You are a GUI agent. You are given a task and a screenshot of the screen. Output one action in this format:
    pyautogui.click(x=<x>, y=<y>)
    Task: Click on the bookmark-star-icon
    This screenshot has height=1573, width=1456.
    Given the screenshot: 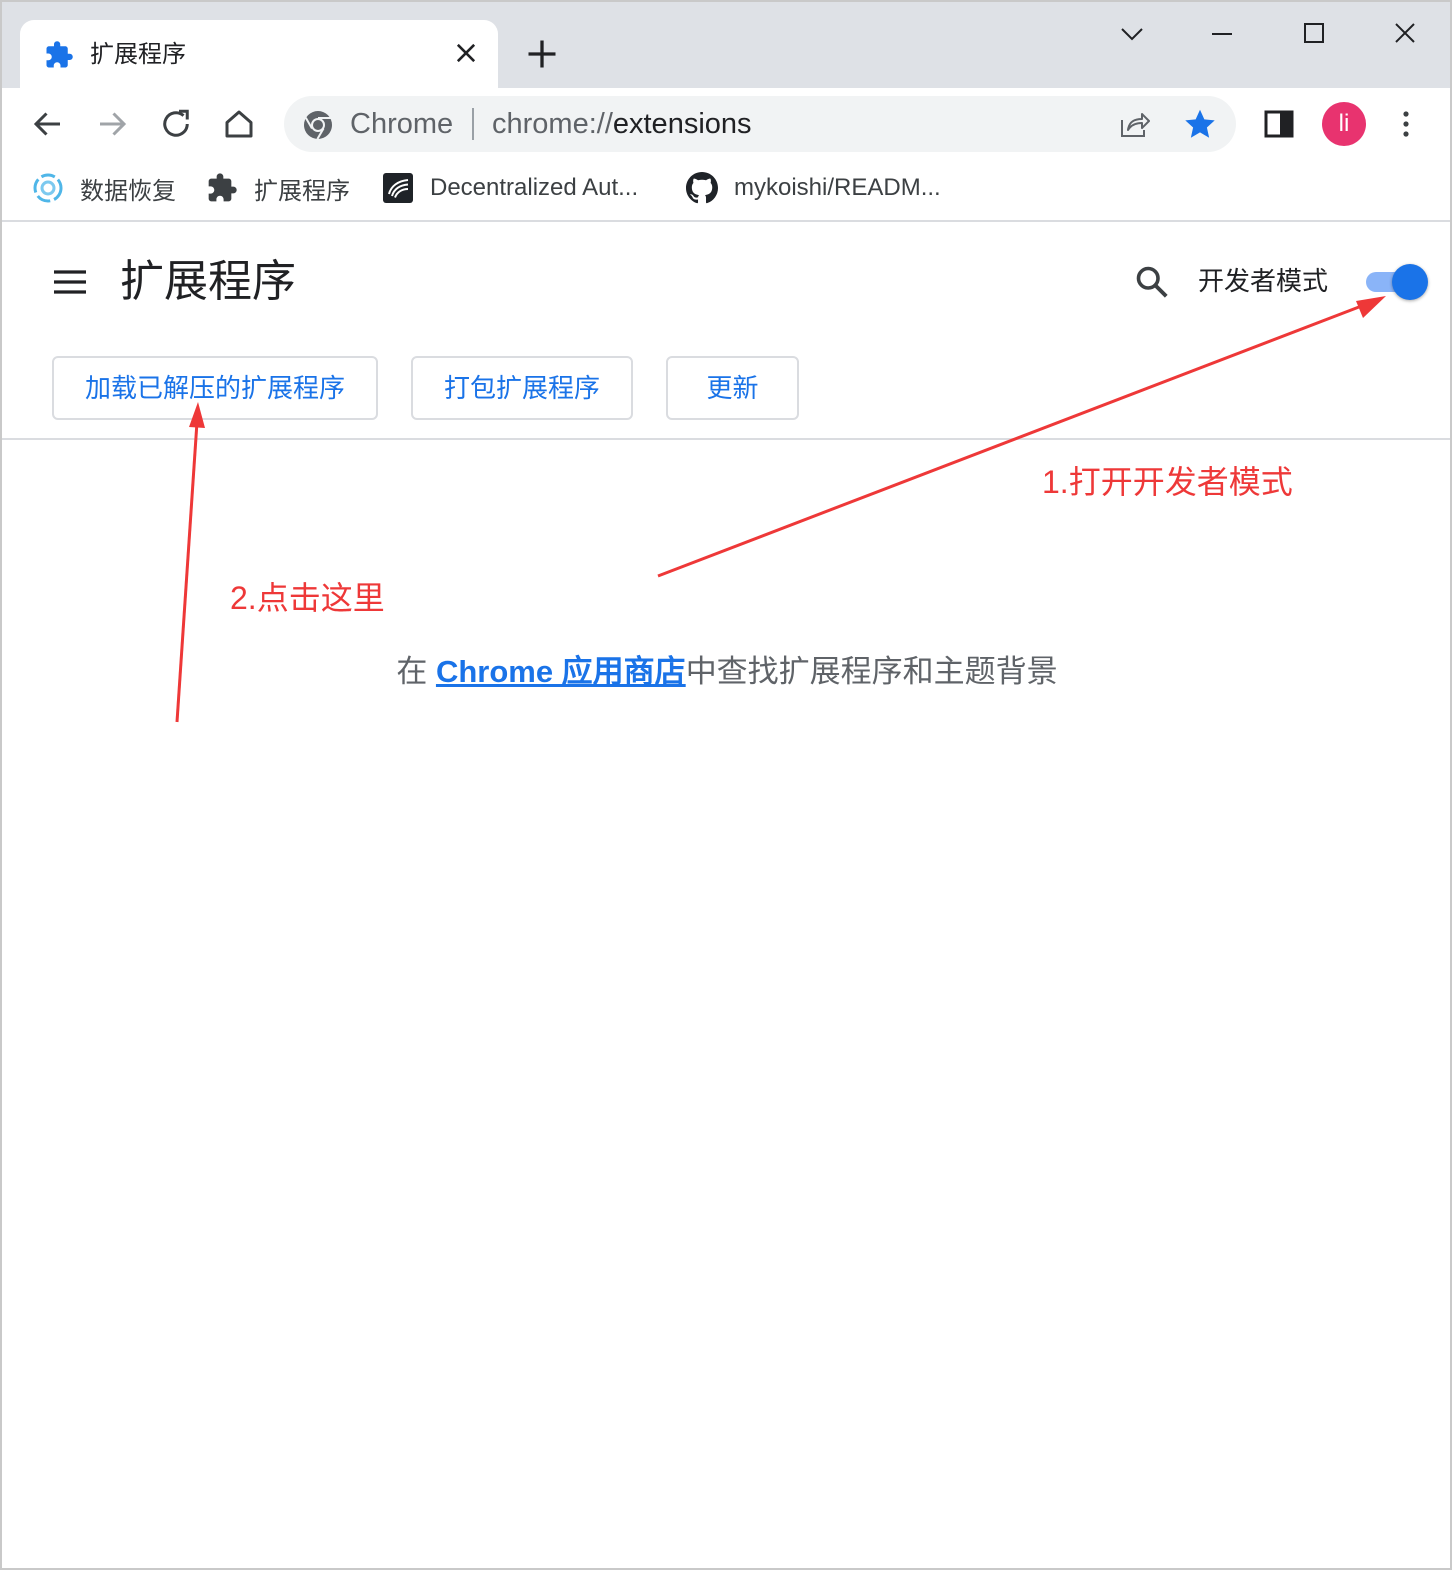 What is the action you would take?
    pyautogui.click(x=1200, y=124)
    